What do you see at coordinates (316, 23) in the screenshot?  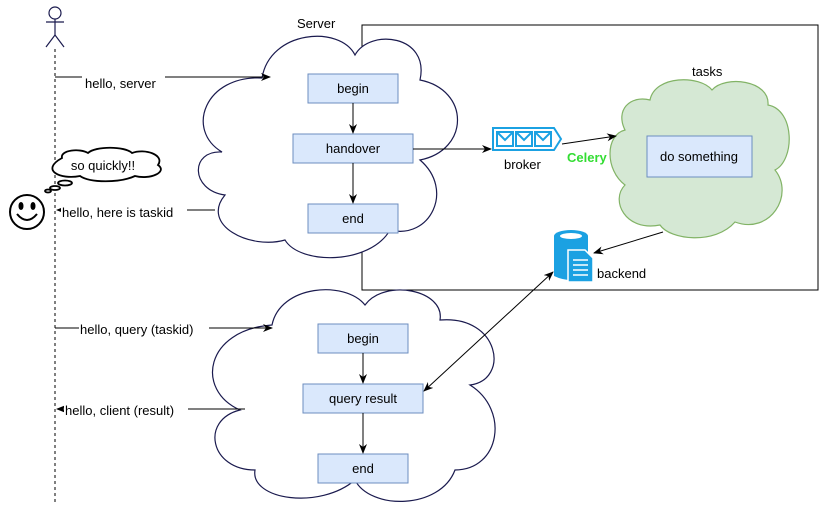 I see `server-label: Server` at bounding box center [316, 23].